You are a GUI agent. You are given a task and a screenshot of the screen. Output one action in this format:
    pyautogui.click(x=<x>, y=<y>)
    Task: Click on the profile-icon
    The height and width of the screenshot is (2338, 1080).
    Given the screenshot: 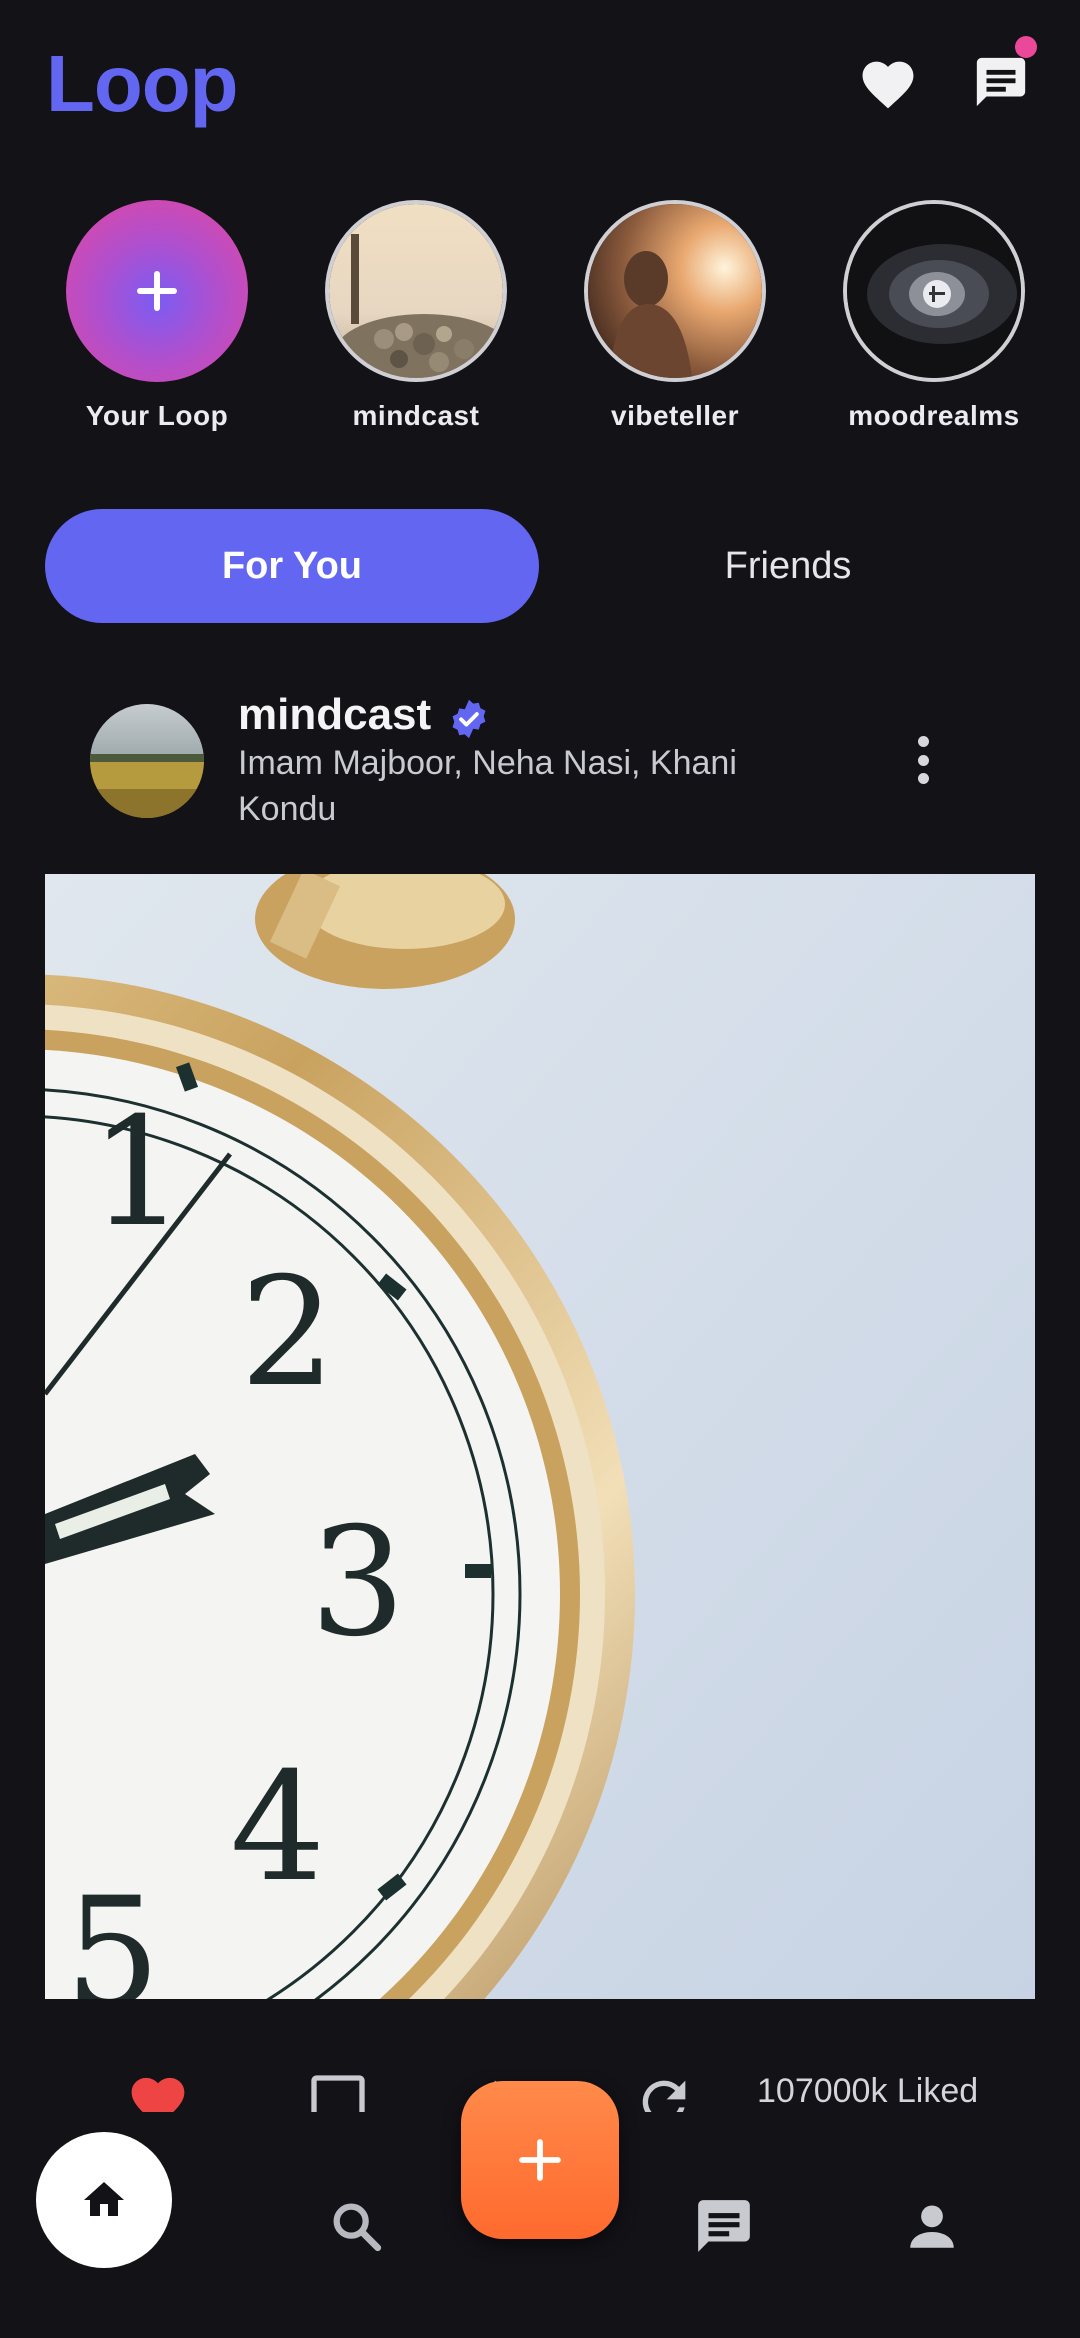 What is the action you would take?
    pyautogui.click(x=932, y=2226)
    